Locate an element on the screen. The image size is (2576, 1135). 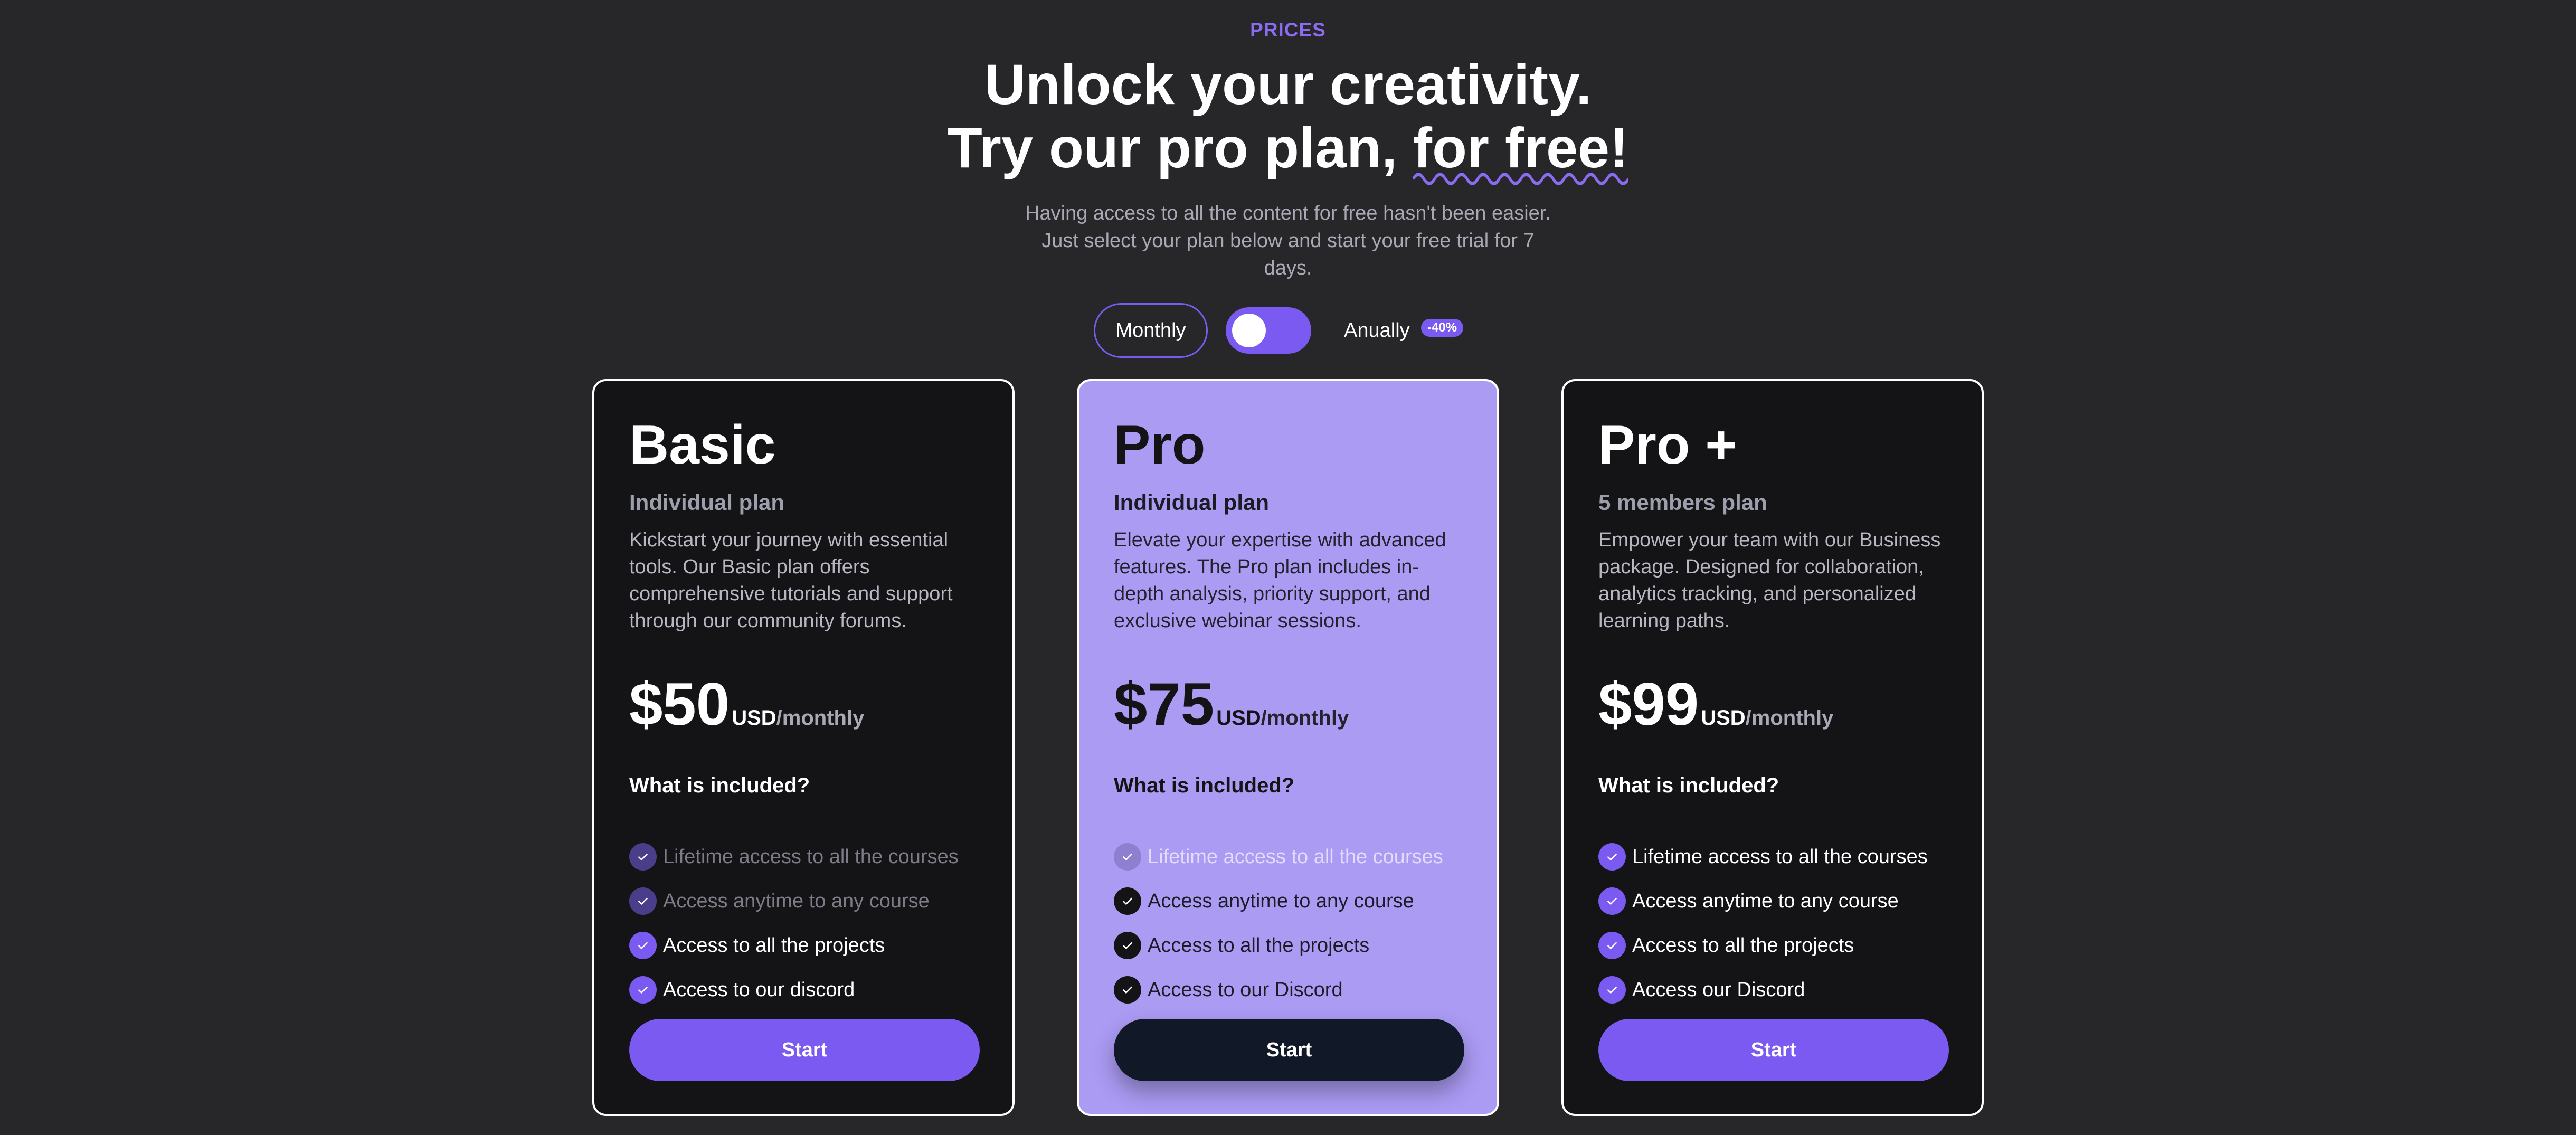
headline-line-1: Unlock your creativity. is located at coordinates (1288, 84).